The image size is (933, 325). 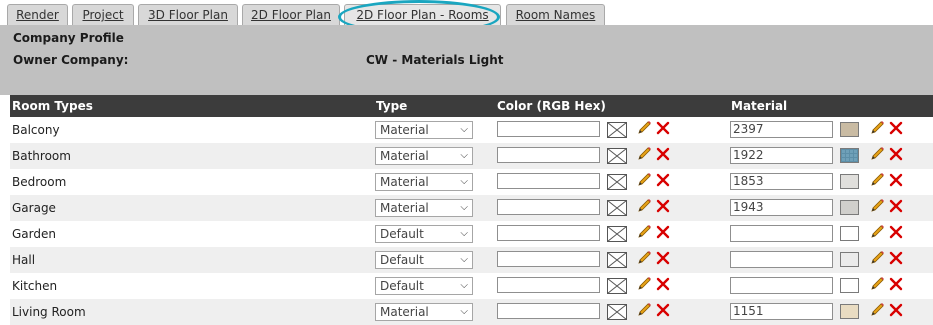 What do you see at coordinates (291, 14) in the screenshot?
I see `tab-2d-floor-plan: 2D Floor Plan` at bounding box center [291, 14].